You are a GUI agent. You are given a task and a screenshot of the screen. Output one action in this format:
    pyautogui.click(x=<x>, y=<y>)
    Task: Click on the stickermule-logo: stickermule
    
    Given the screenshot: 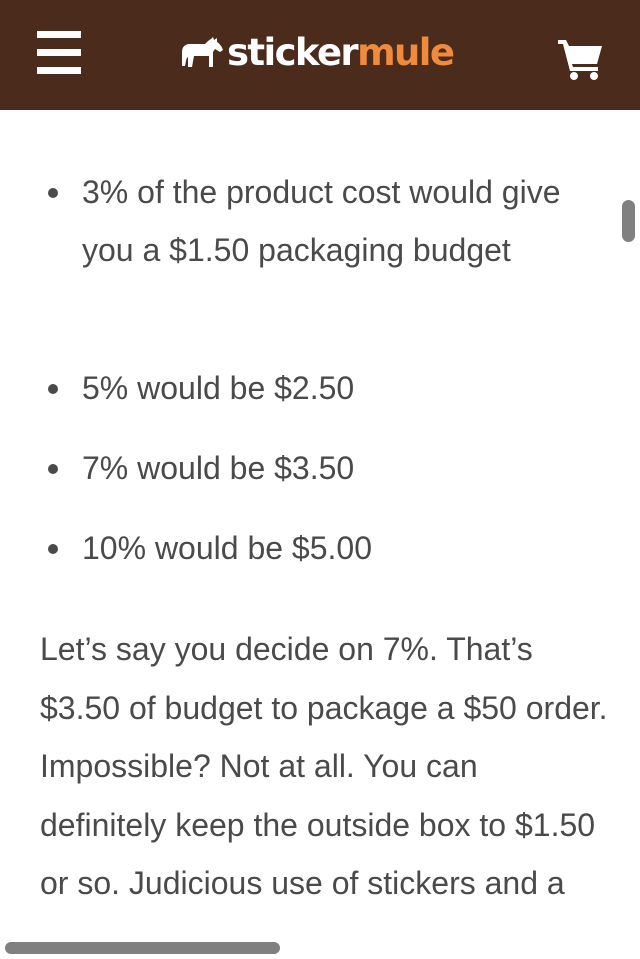 What is the action you would take?
    pyautogui.click(x=317, y=53)
    